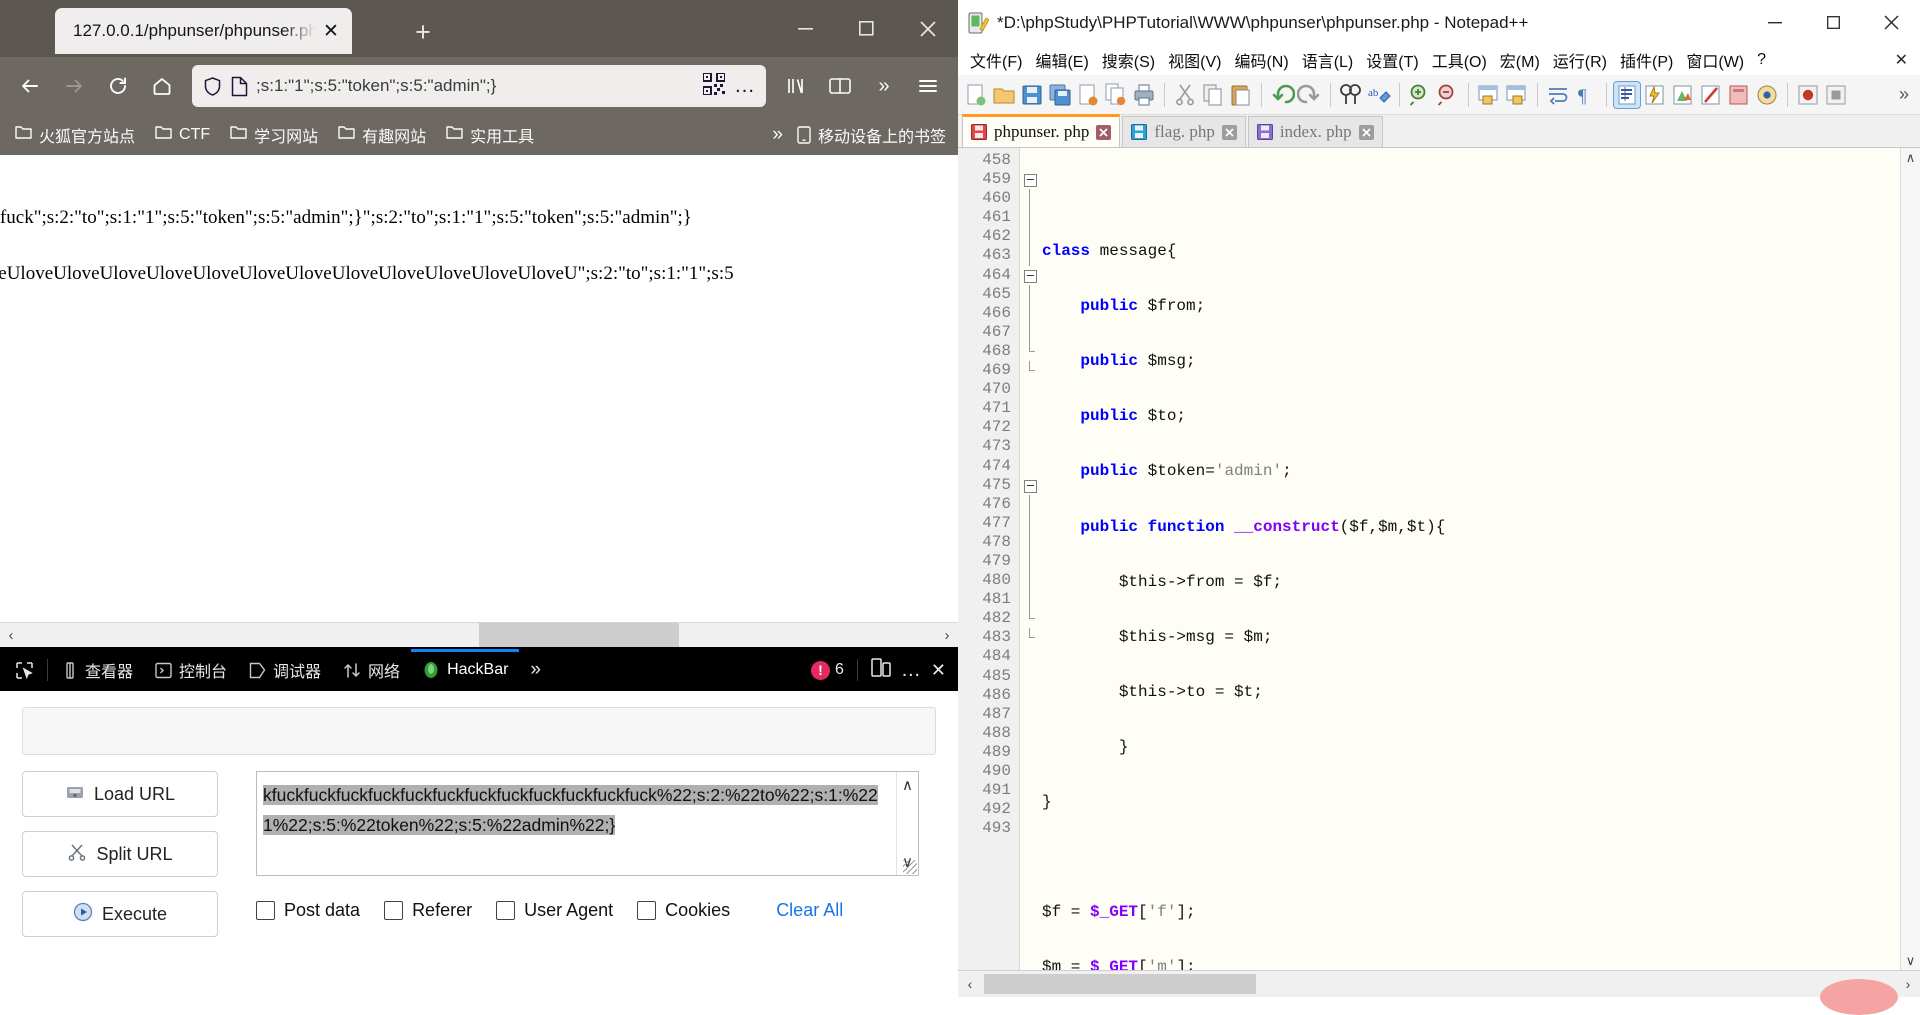 The width and height of the screenshot is (1920, 1015). What do you see at coordinates (1711, 95) in the screenshot?
I see `stop-macro-recording-icon` at bounding box center [1711, 95].